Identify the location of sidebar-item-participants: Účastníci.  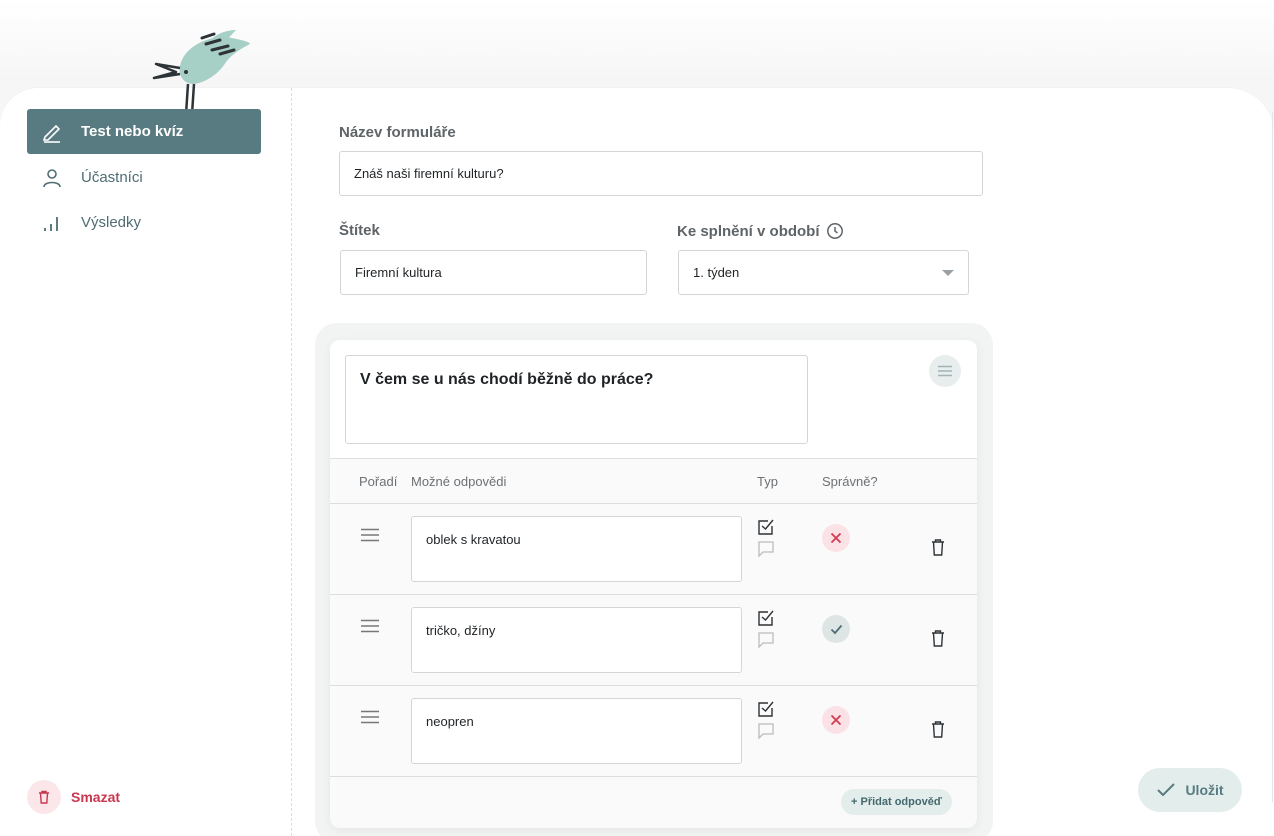
(144, 177).